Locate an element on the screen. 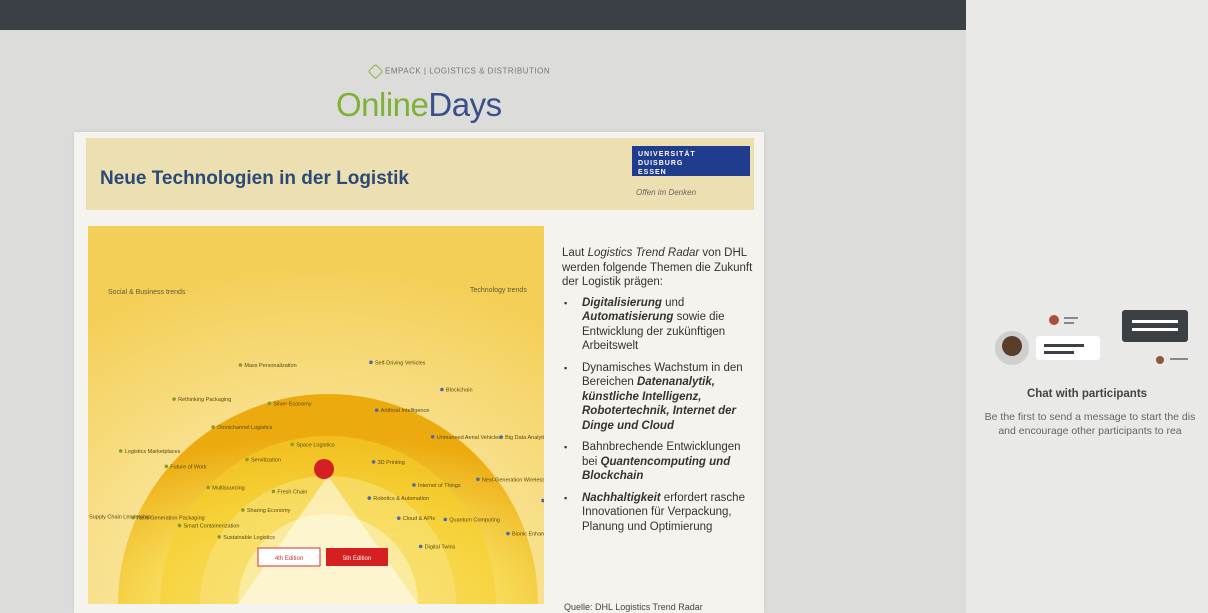  radar-item-label: Bionic Enhancement is located at coordinates (528, 535).